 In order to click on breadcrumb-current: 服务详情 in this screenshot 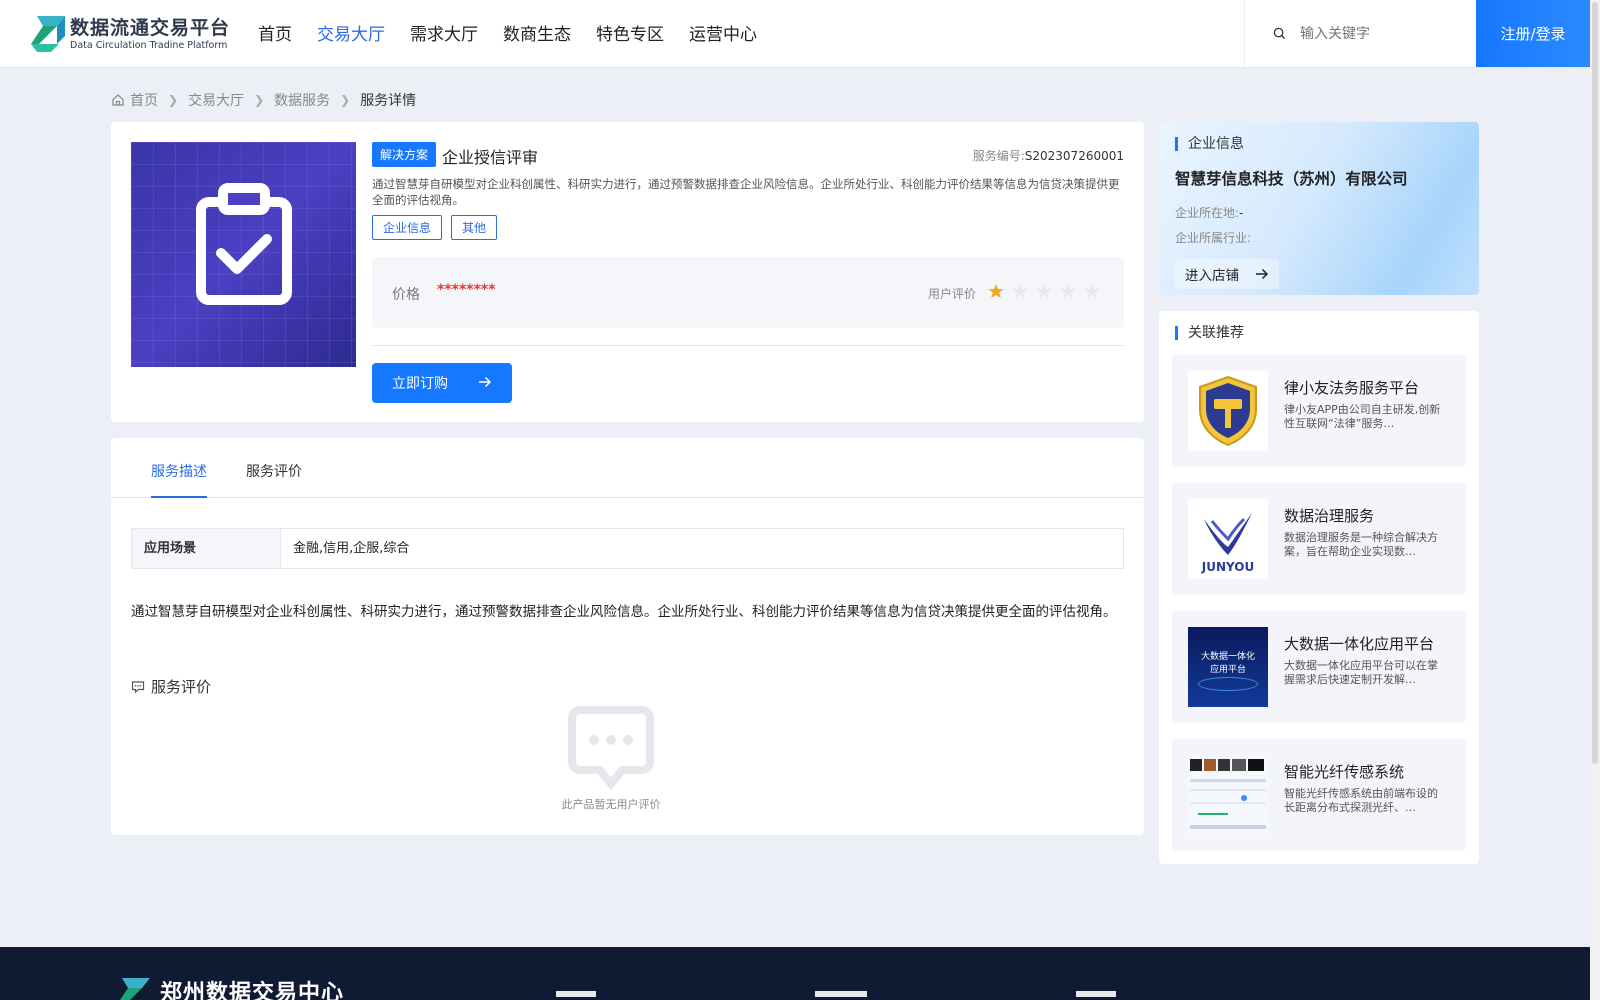, I will do `click(388, 101)`.